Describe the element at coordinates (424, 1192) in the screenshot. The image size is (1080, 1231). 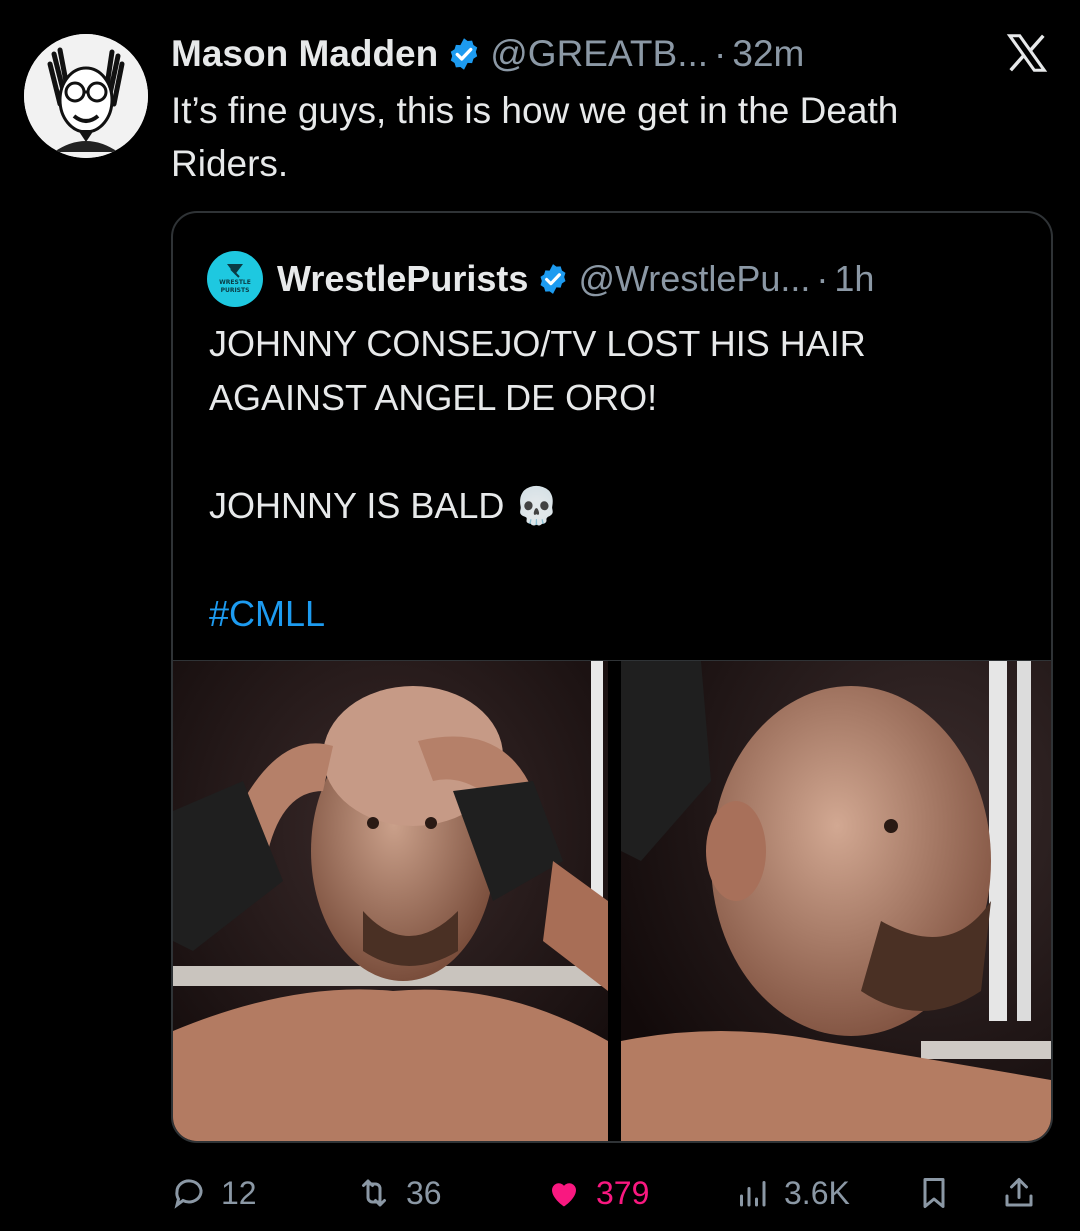
I see `repost-count: 36` at that location.